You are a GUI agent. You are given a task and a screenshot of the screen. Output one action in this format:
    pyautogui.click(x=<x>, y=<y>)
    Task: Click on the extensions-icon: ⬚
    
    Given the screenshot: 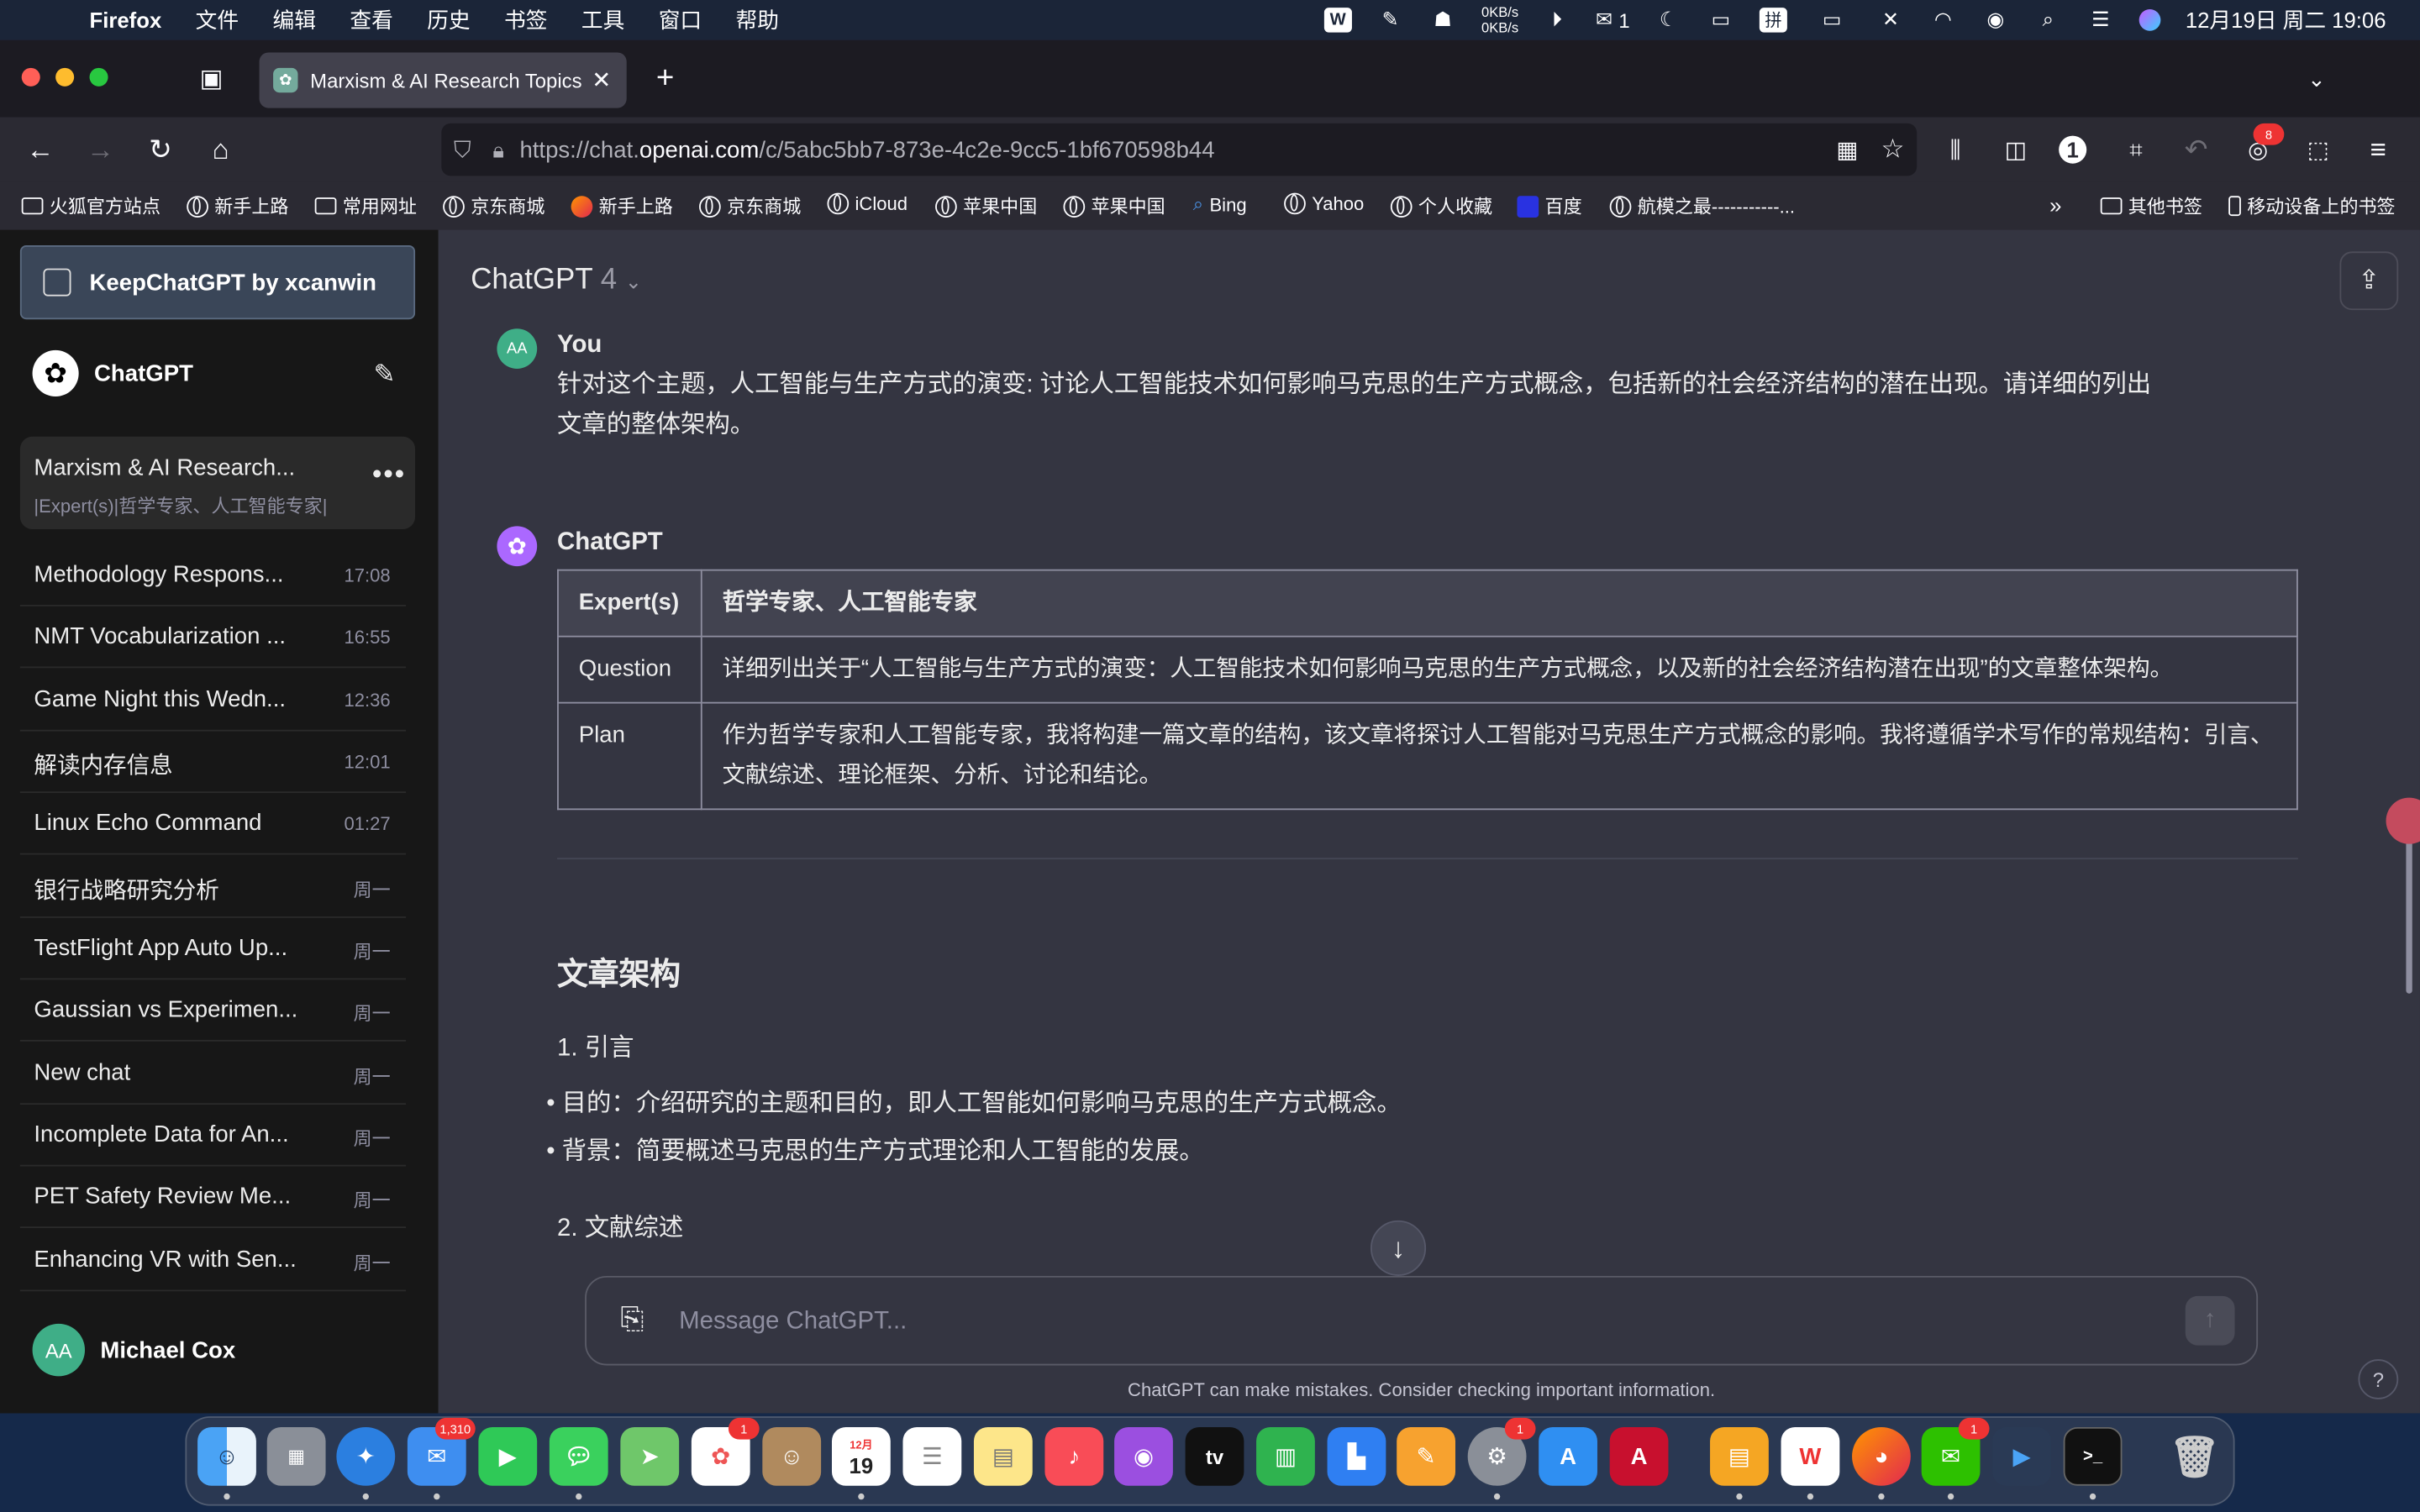 What is the action you would take?
    pyautogui.click(x=2318, y=149)
    